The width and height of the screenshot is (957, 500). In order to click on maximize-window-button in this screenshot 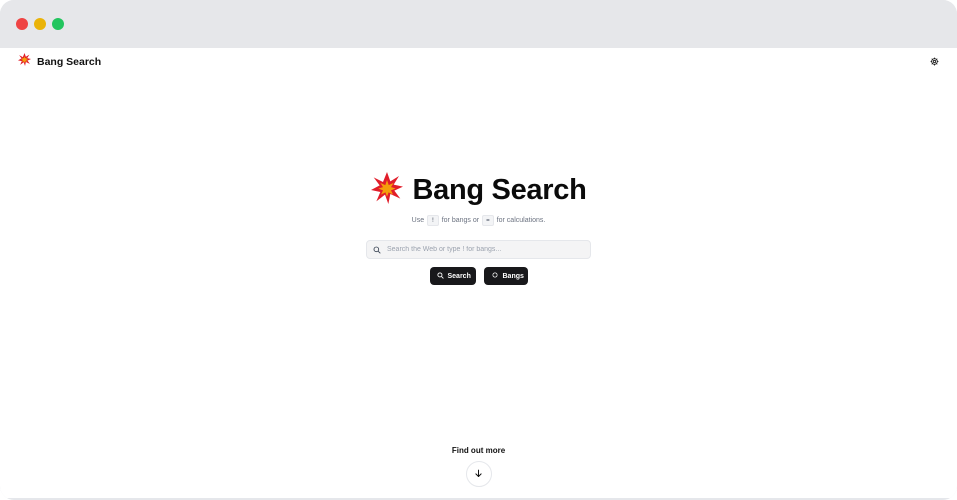, I will do `click(58, 24)`.